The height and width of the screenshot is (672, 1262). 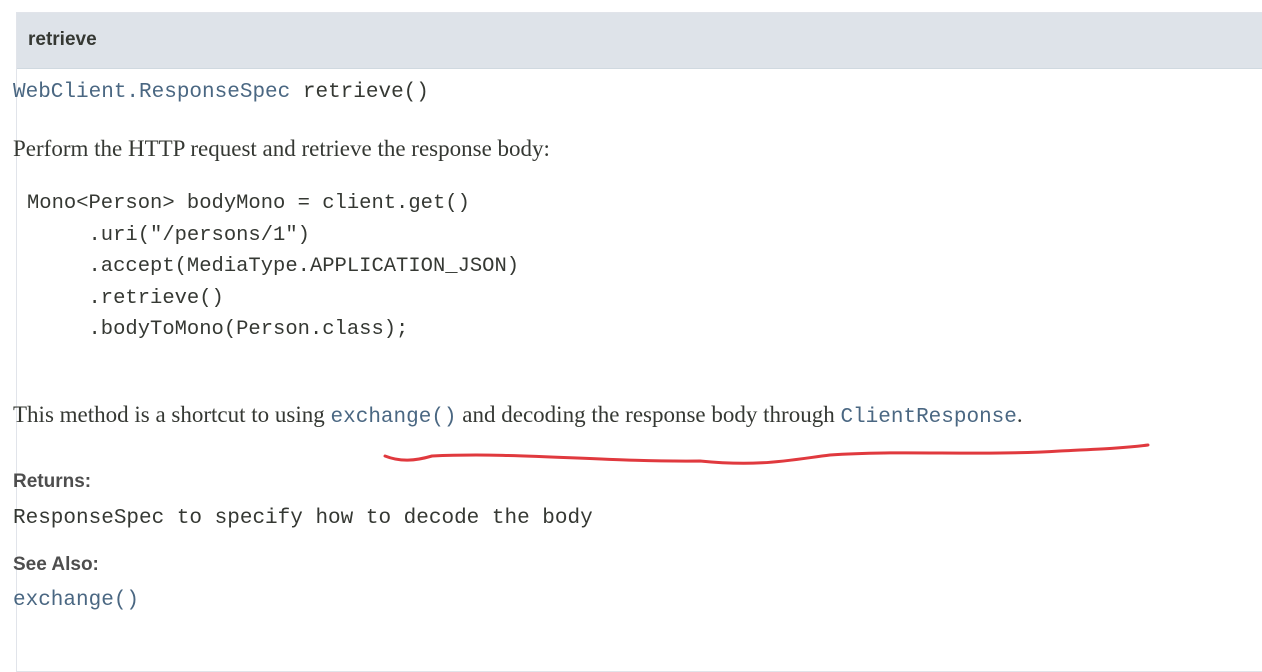 What do you see at coordinates (52, 481) in the screenshot?
I see `returns-label: Returns:` at bounding box center [52, 481].